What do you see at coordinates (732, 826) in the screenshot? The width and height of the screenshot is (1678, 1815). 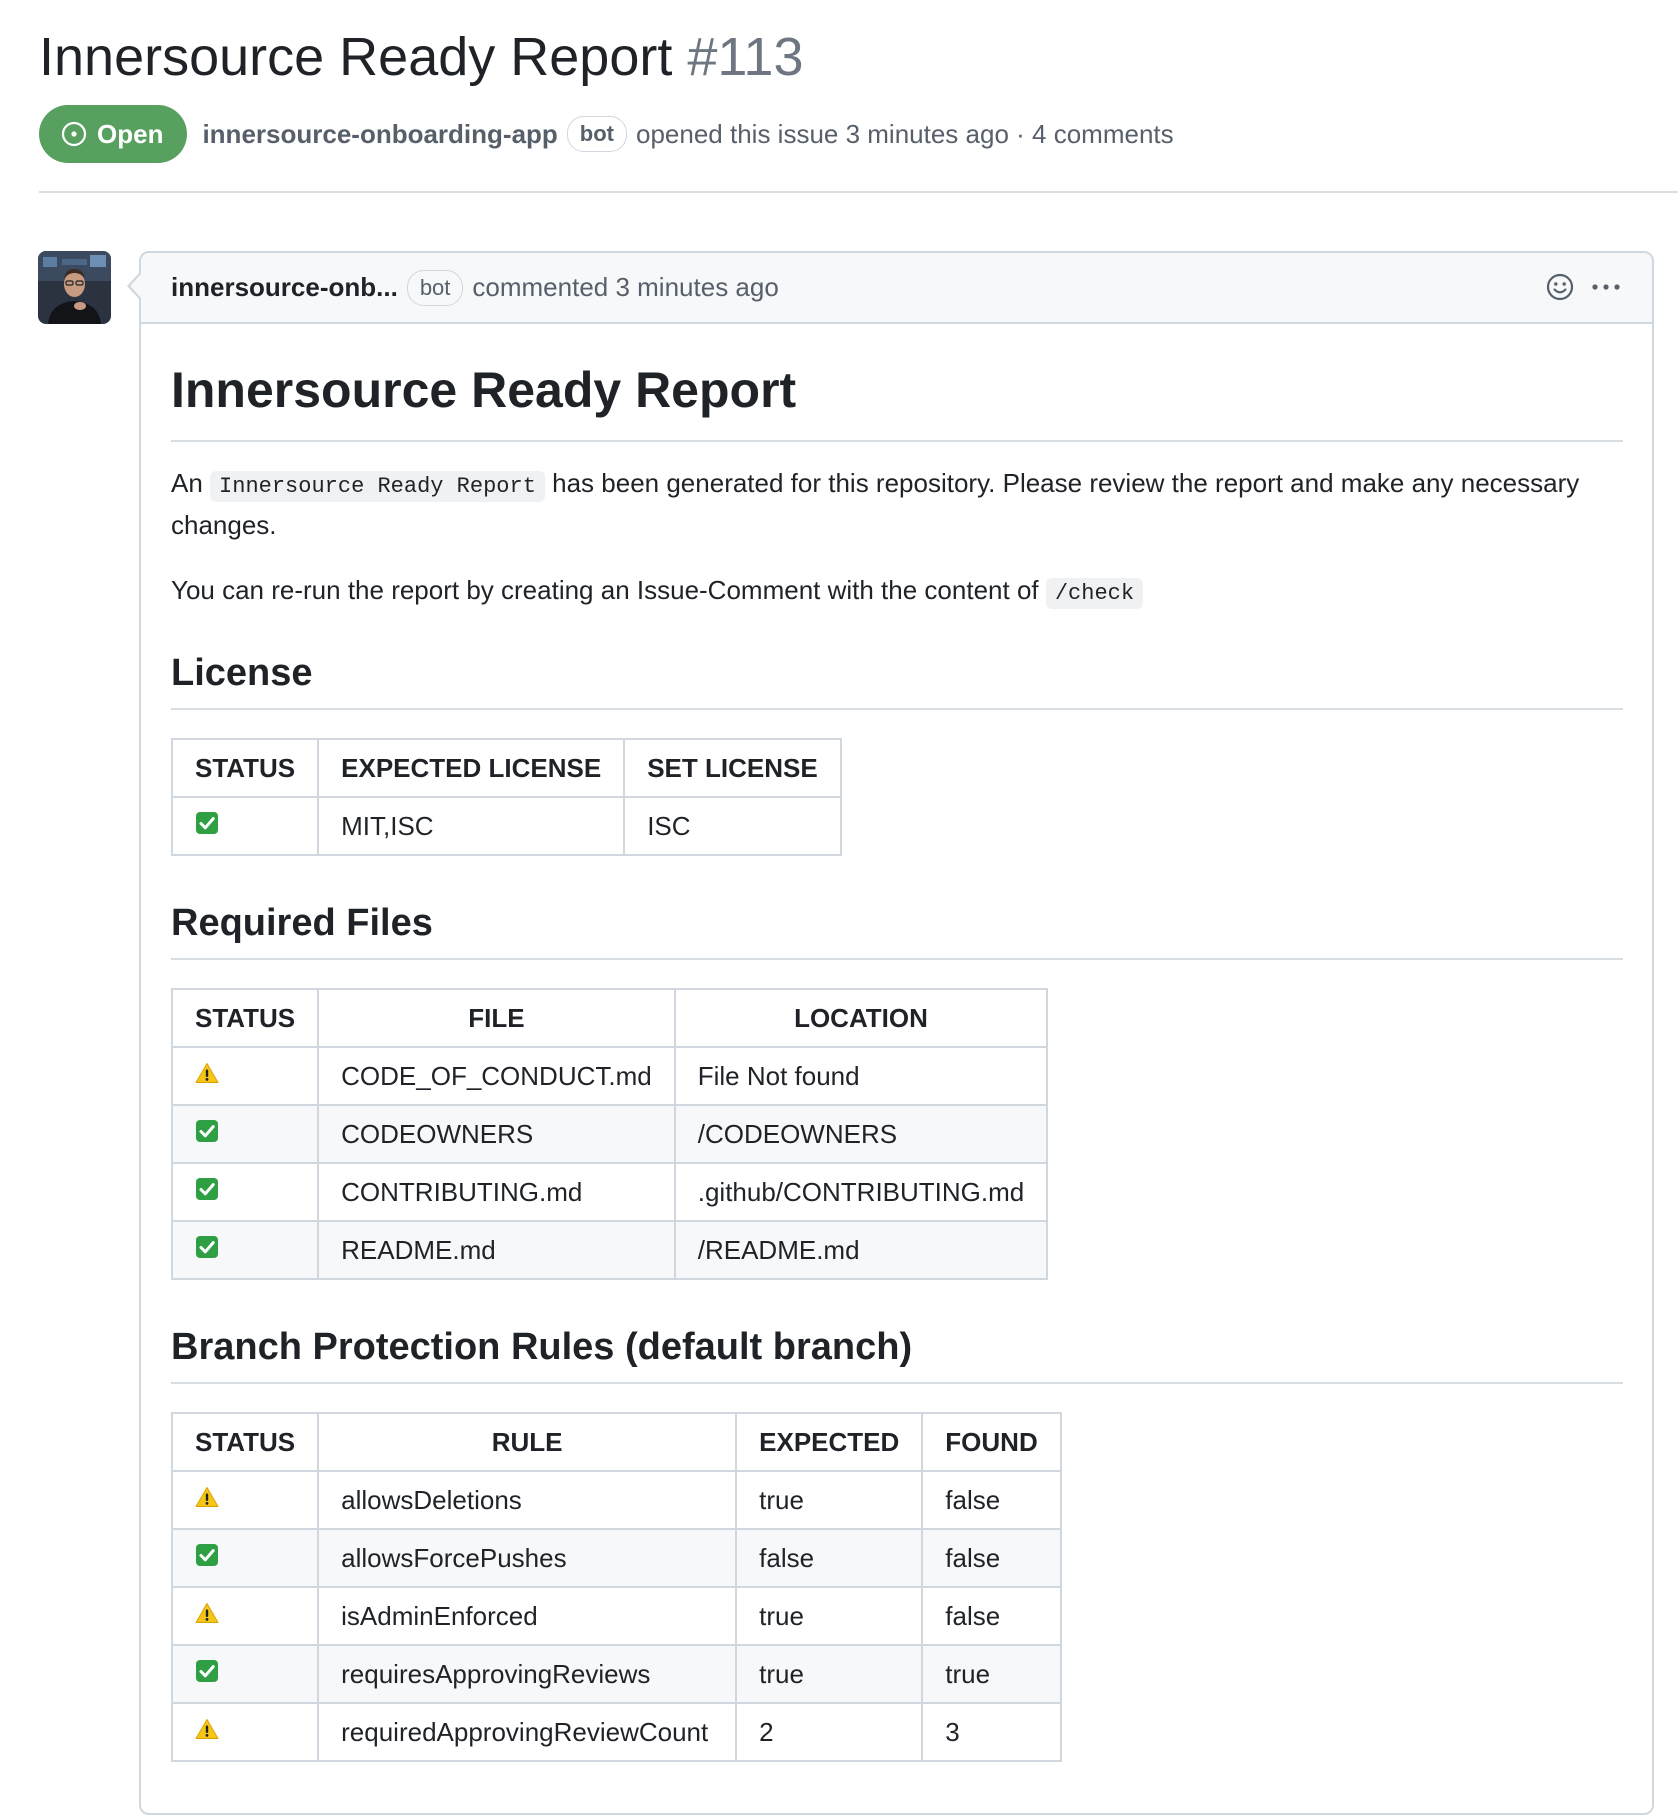 I see `set-license-cell: ISC` at bounding box center [732, 826].